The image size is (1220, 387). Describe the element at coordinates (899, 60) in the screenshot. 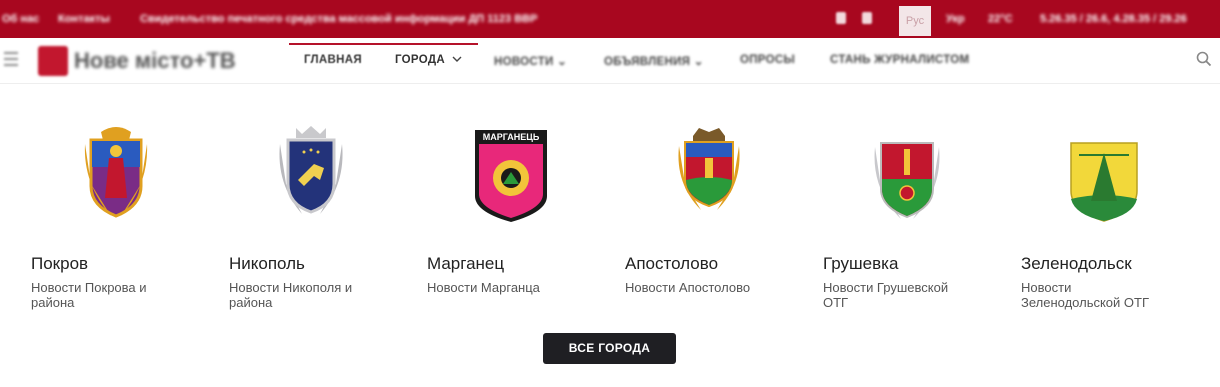

I see `nav-become-journalist: СТАНЬ ЖУРНАЛИСТОМ` at that location.